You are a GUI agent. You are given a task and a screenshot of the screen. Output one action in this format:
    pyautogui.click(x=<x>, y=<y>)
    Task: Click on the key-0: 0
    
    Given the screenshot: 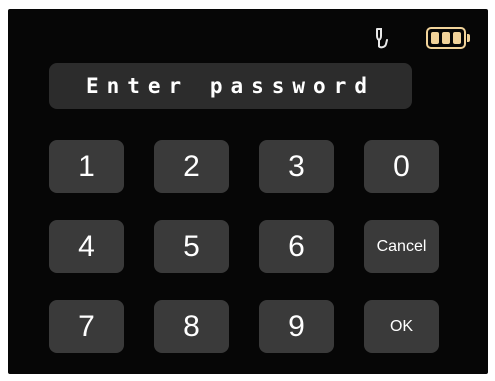 What is the action you would take?
    pyautogui.click(x=401, y=166)
    